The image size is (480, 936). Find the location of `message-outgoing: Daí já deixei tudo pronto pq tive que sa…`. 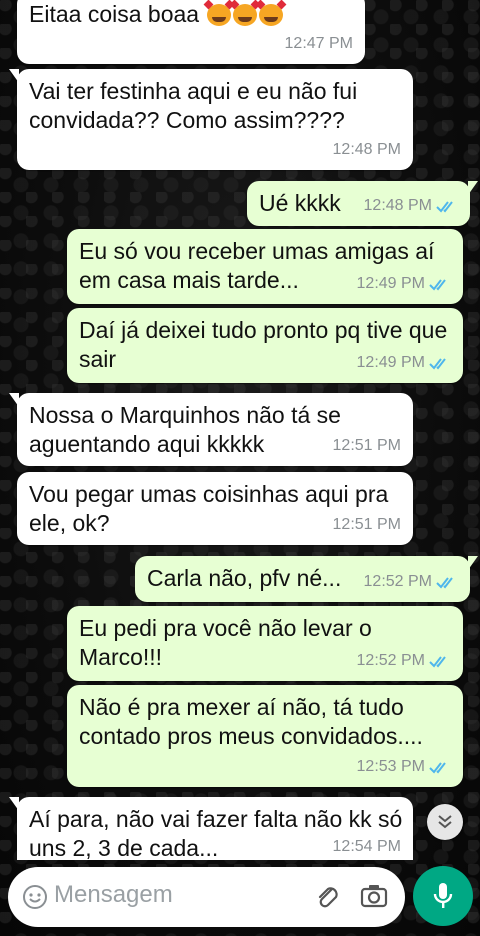

message-outgoing: Daí já deixei tudo pronto pq tive que sa… is located at coordinates (265, 345).